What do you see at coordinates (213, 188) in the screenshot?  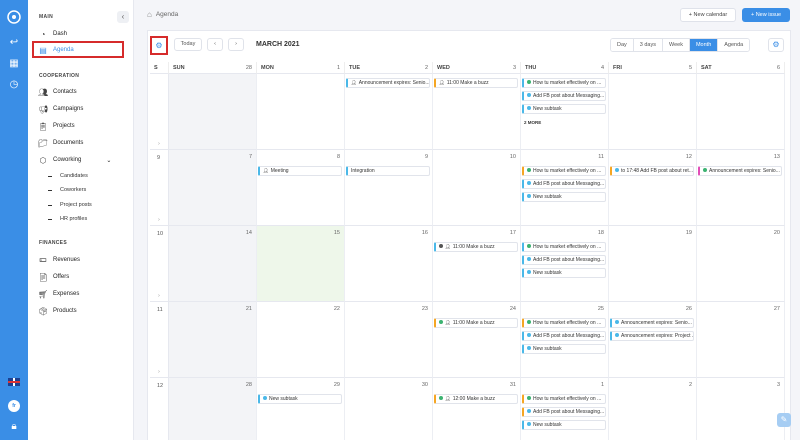 I see `day-cell: 7` at bounding box center [213, 188].